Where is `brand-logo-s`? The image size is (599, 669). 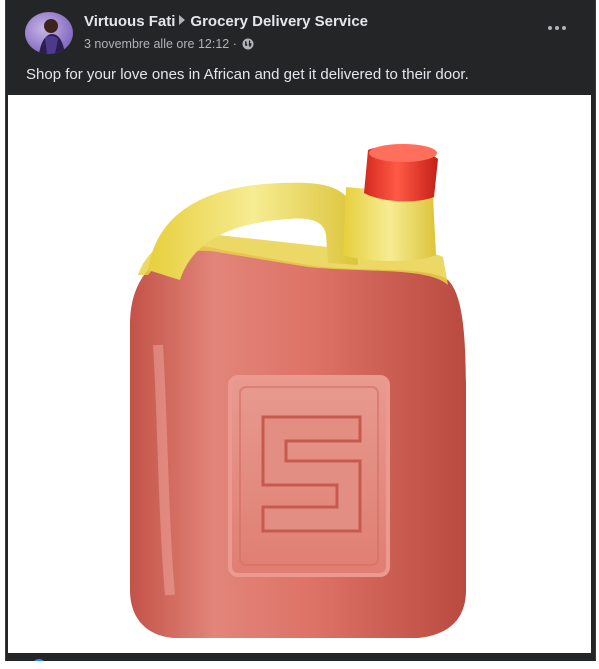
brand-logo-s is located at coordinates (311, 474).